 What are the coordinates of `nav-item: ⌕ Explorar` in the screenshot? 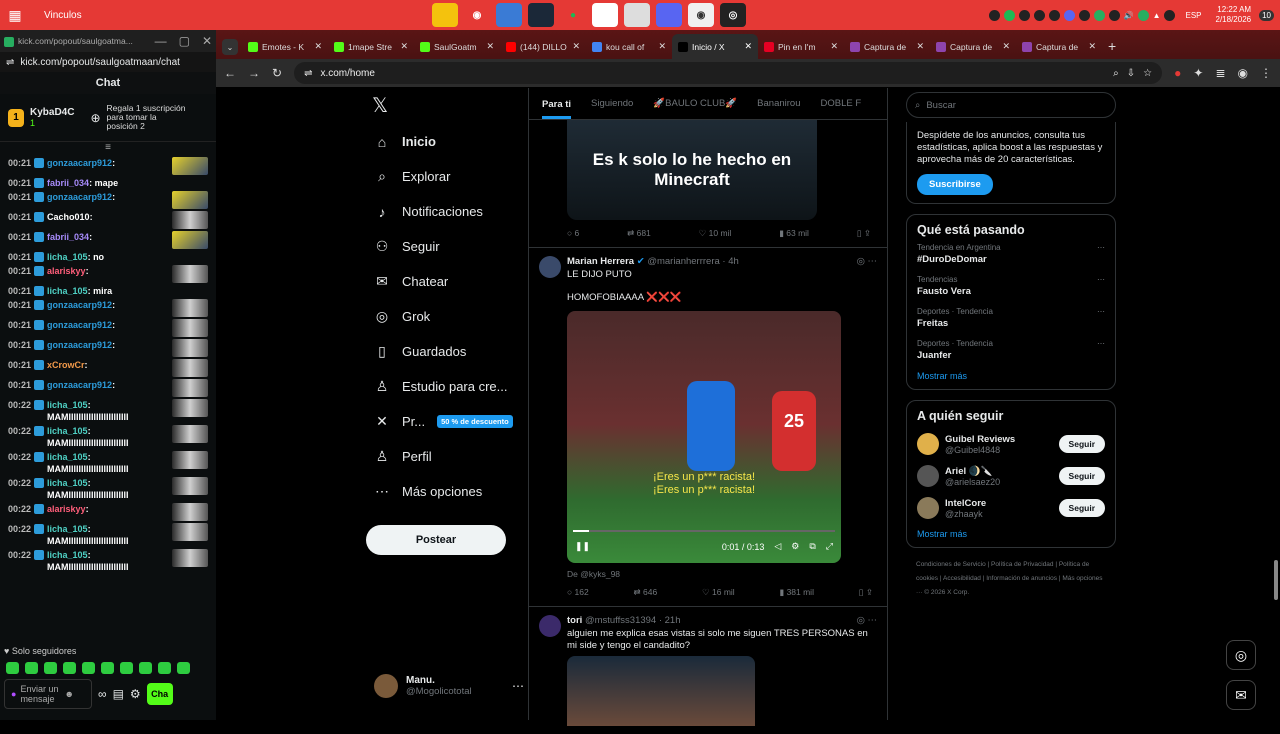 It's located at (452, 176).